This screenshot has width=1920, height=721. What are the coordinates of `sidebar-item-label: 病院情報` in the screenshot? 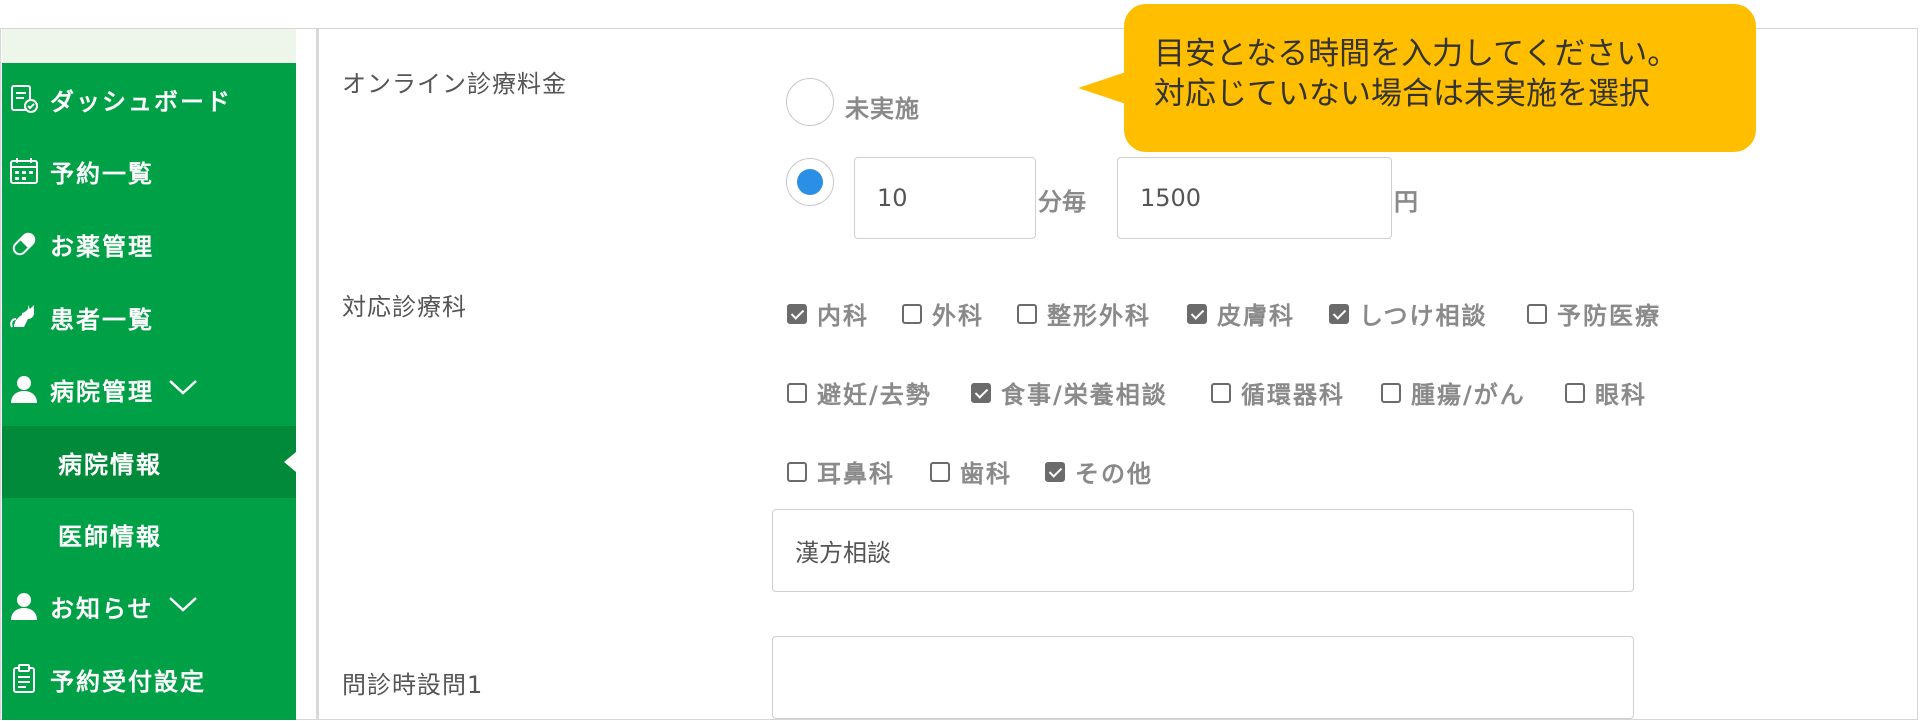 It's located at (110, 464).